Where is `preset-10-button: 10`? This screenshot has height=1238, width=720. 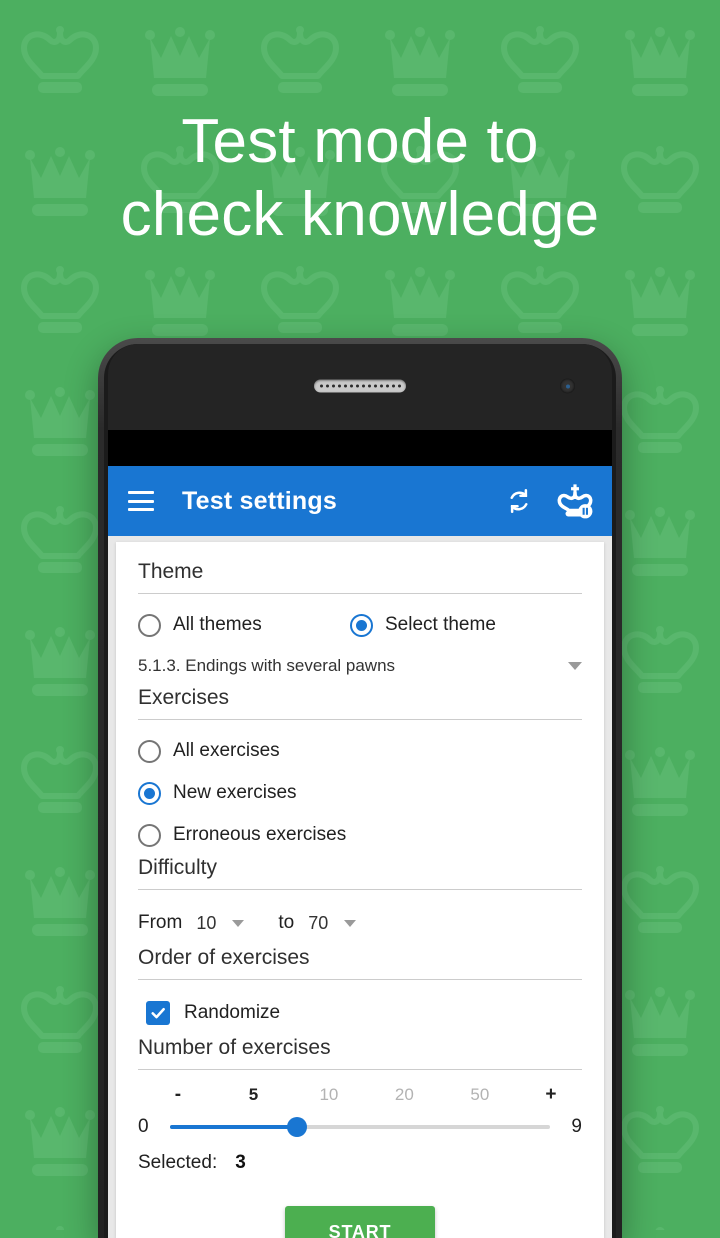
preset-10-button: 10 is located at coordinates (328, 1095).